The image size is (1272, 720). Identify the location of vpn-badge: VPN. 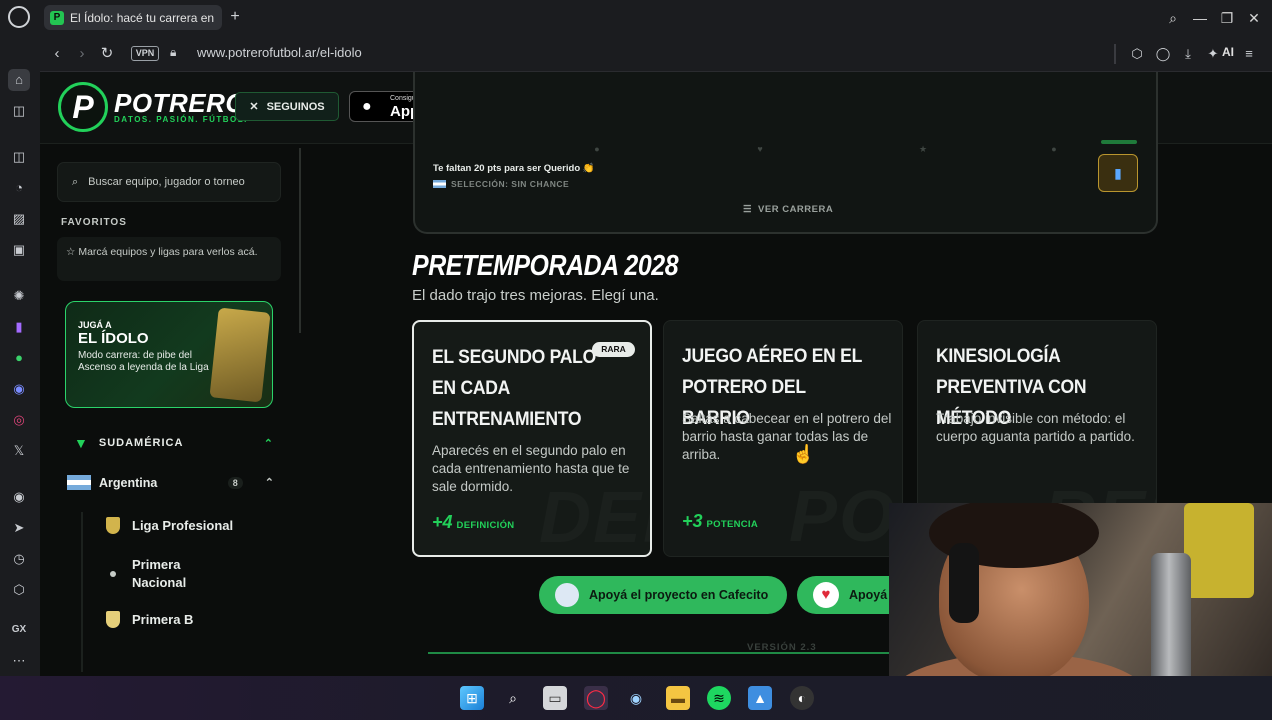
(145, 53).